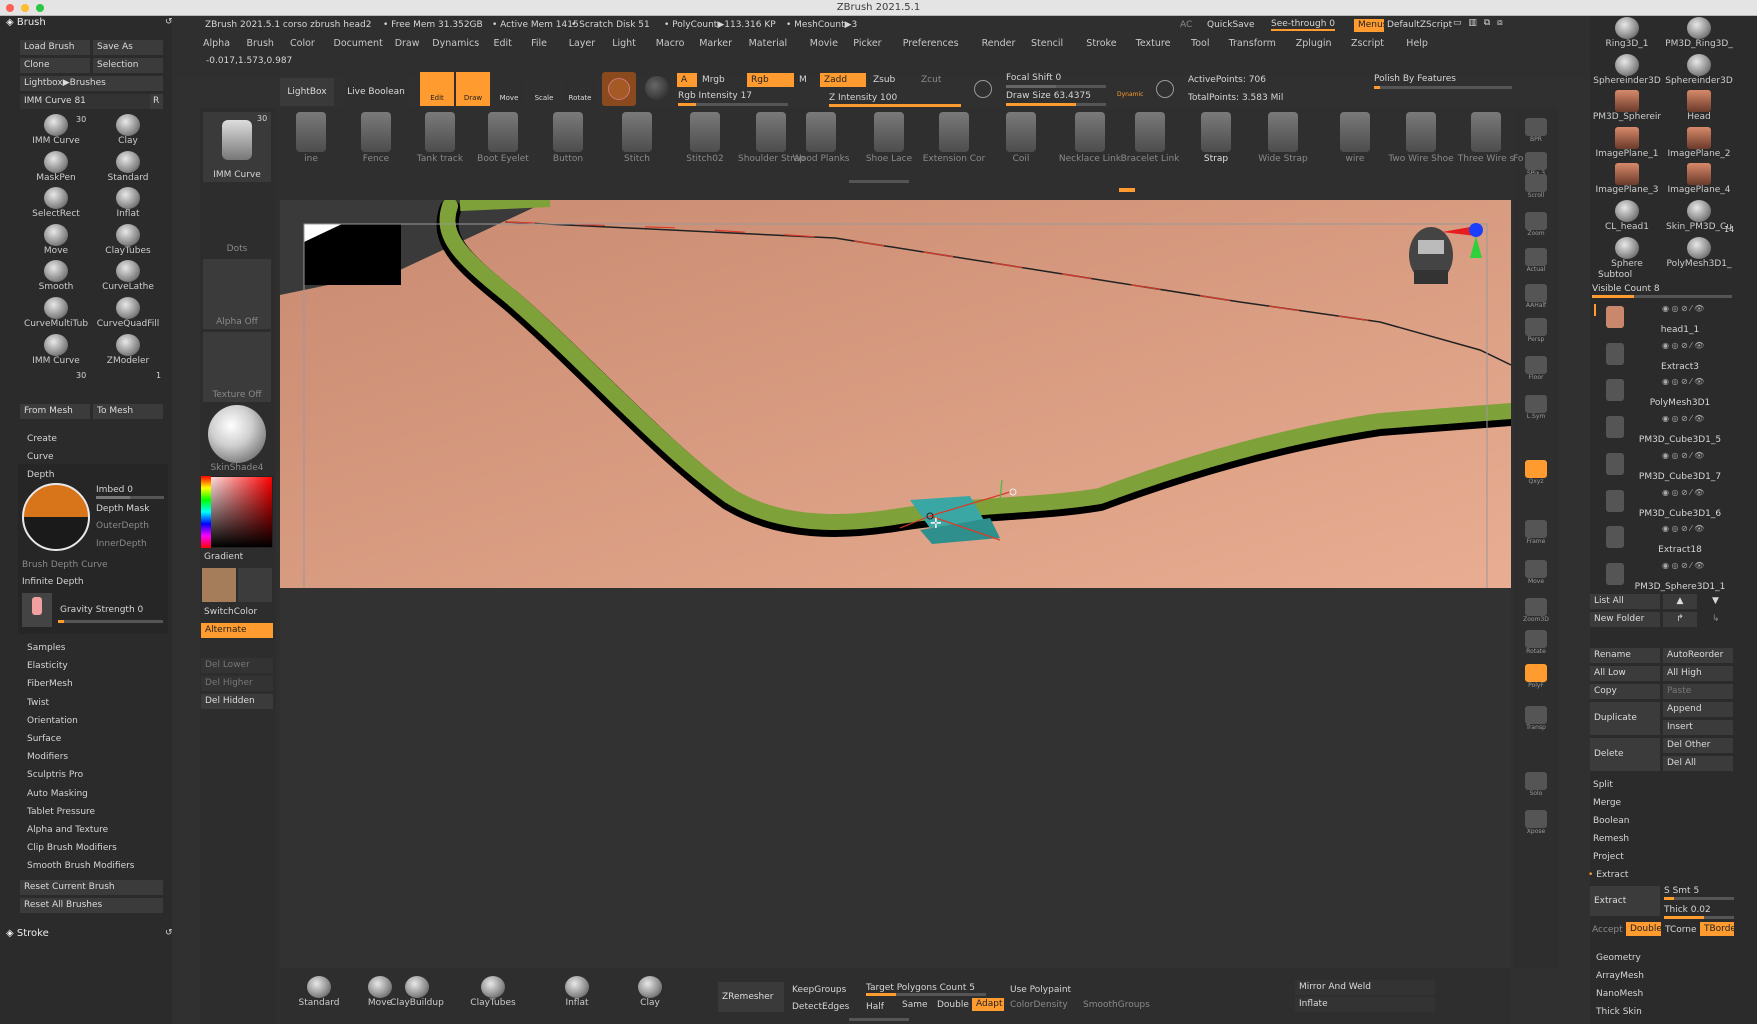 The height and width of the screenshot is (1024, 1757). I want to click on draw-size-icon, so click(1165, 89).